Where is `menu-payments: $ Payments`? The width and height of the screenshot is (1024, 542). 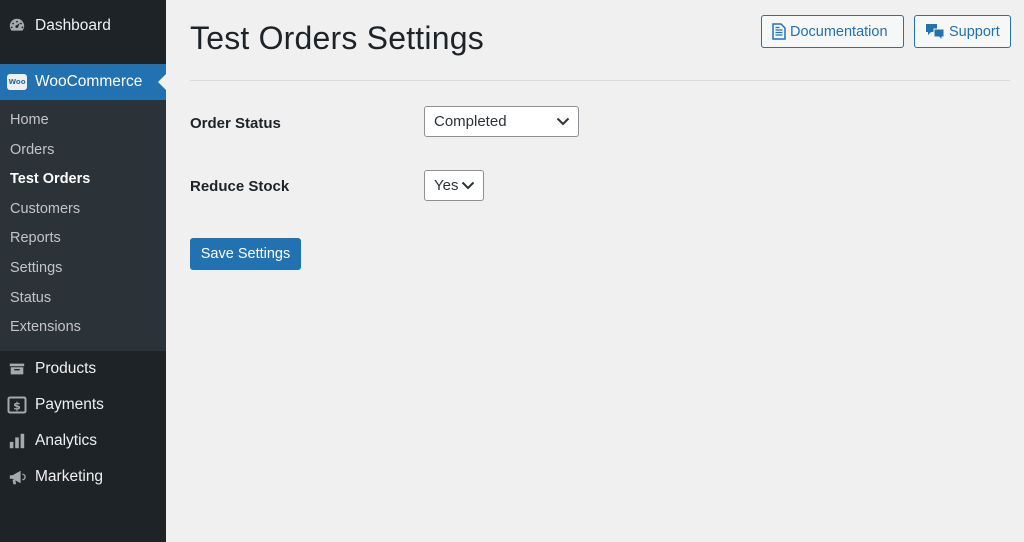
menu-payments: $ Payments is located at coordinates (83, 405).